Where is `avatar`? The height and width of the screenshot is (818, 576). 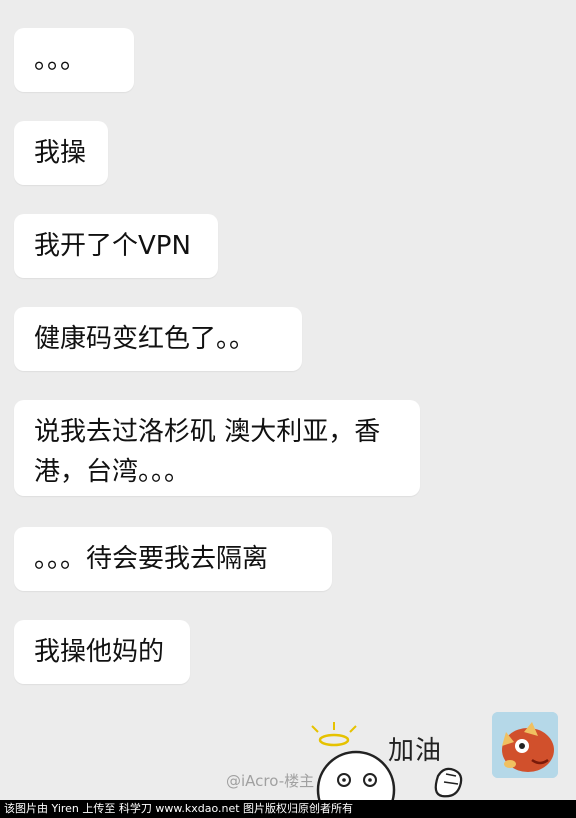 avatar is located at coordinates (525, 745).